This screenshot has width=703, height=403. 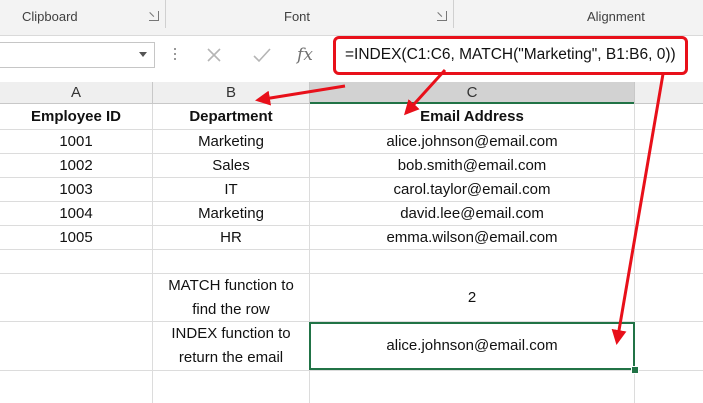 What do you see at coordinates (425, 92) in the screenshot?
I see `arrow-to-email-header` at bounding box center [425, 92].